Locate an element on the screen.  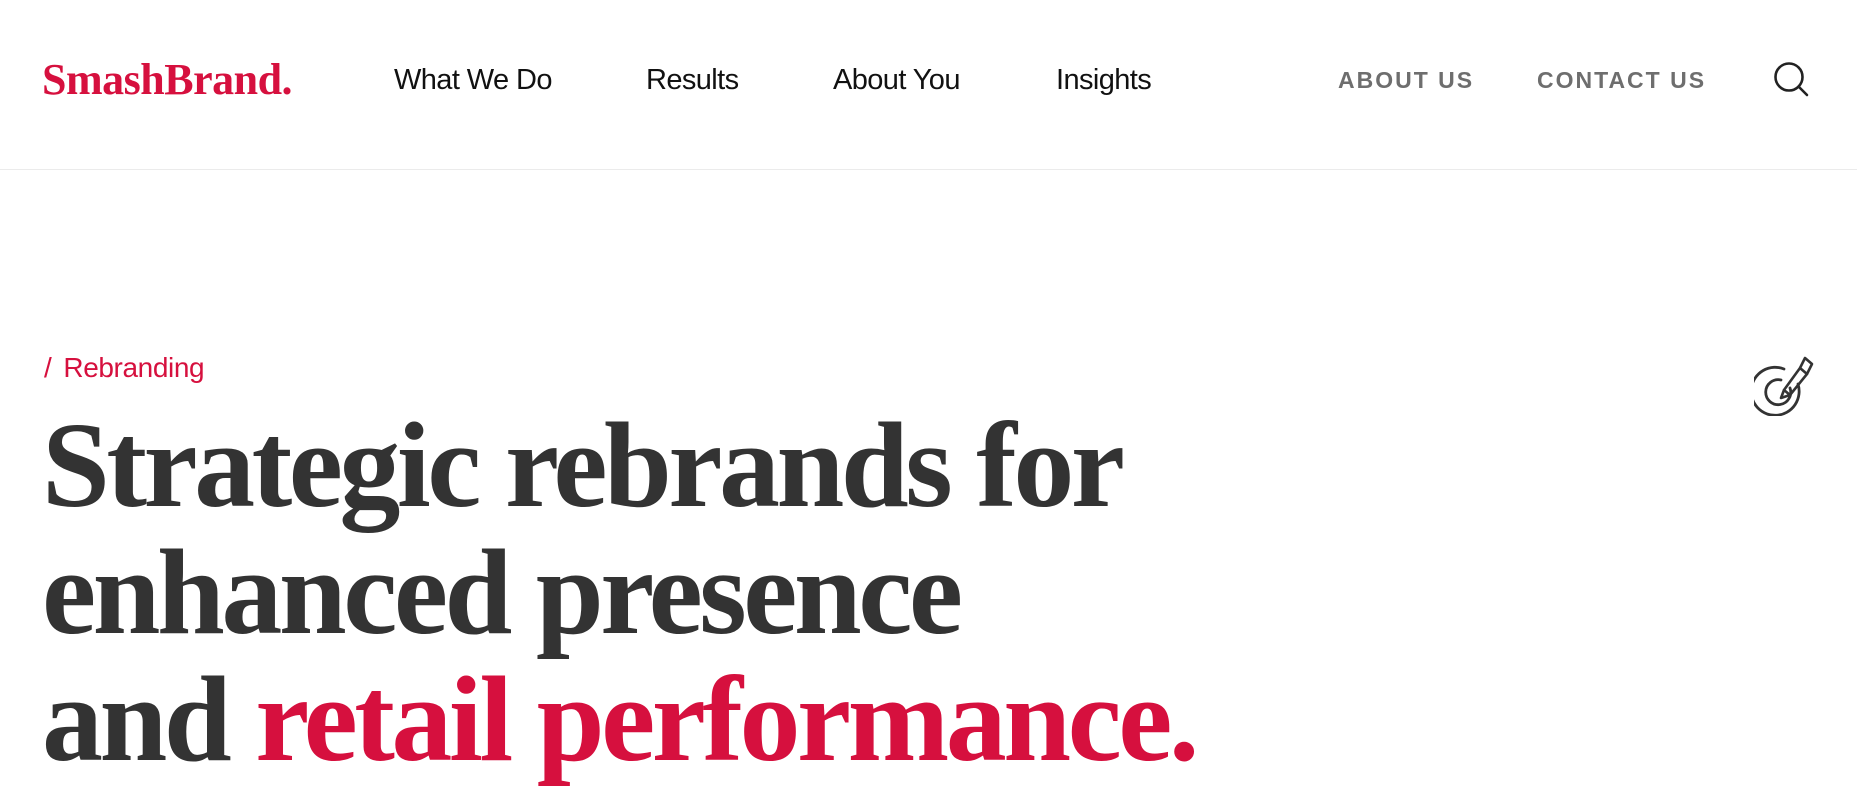
breadcrumb: / Rebranding is located at coordinates (124, 368).